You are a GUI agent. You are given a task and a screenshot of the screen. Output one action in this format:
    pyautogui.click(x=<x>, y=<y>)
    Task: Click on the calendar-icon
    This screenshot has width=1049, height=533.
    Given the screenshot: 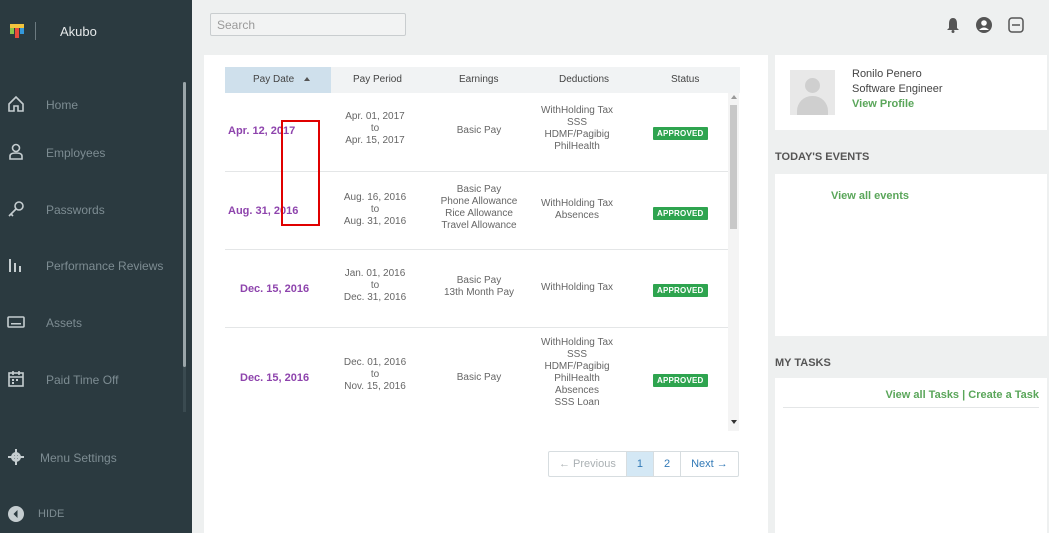 What is the action you would take?
    pyautogui.click(x=16, y=379)
    